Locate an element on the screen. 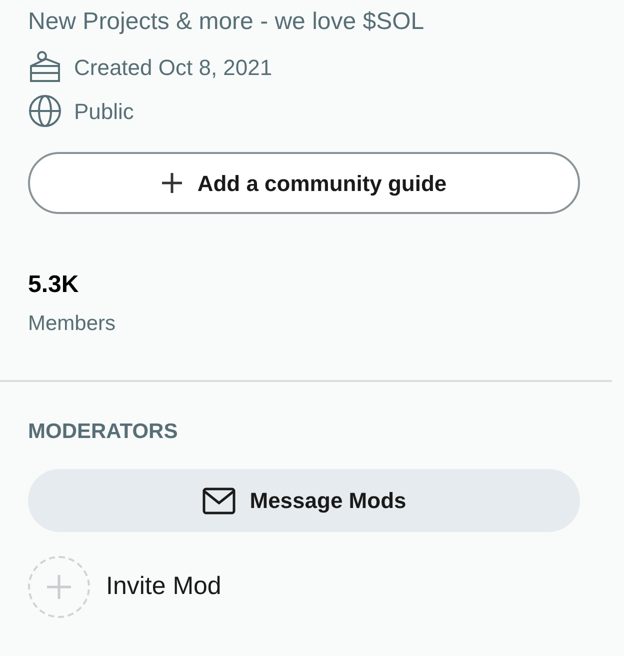 The image size is (624, 656). add-guide-button: Add a community guide is located at coordinates (304, 183).